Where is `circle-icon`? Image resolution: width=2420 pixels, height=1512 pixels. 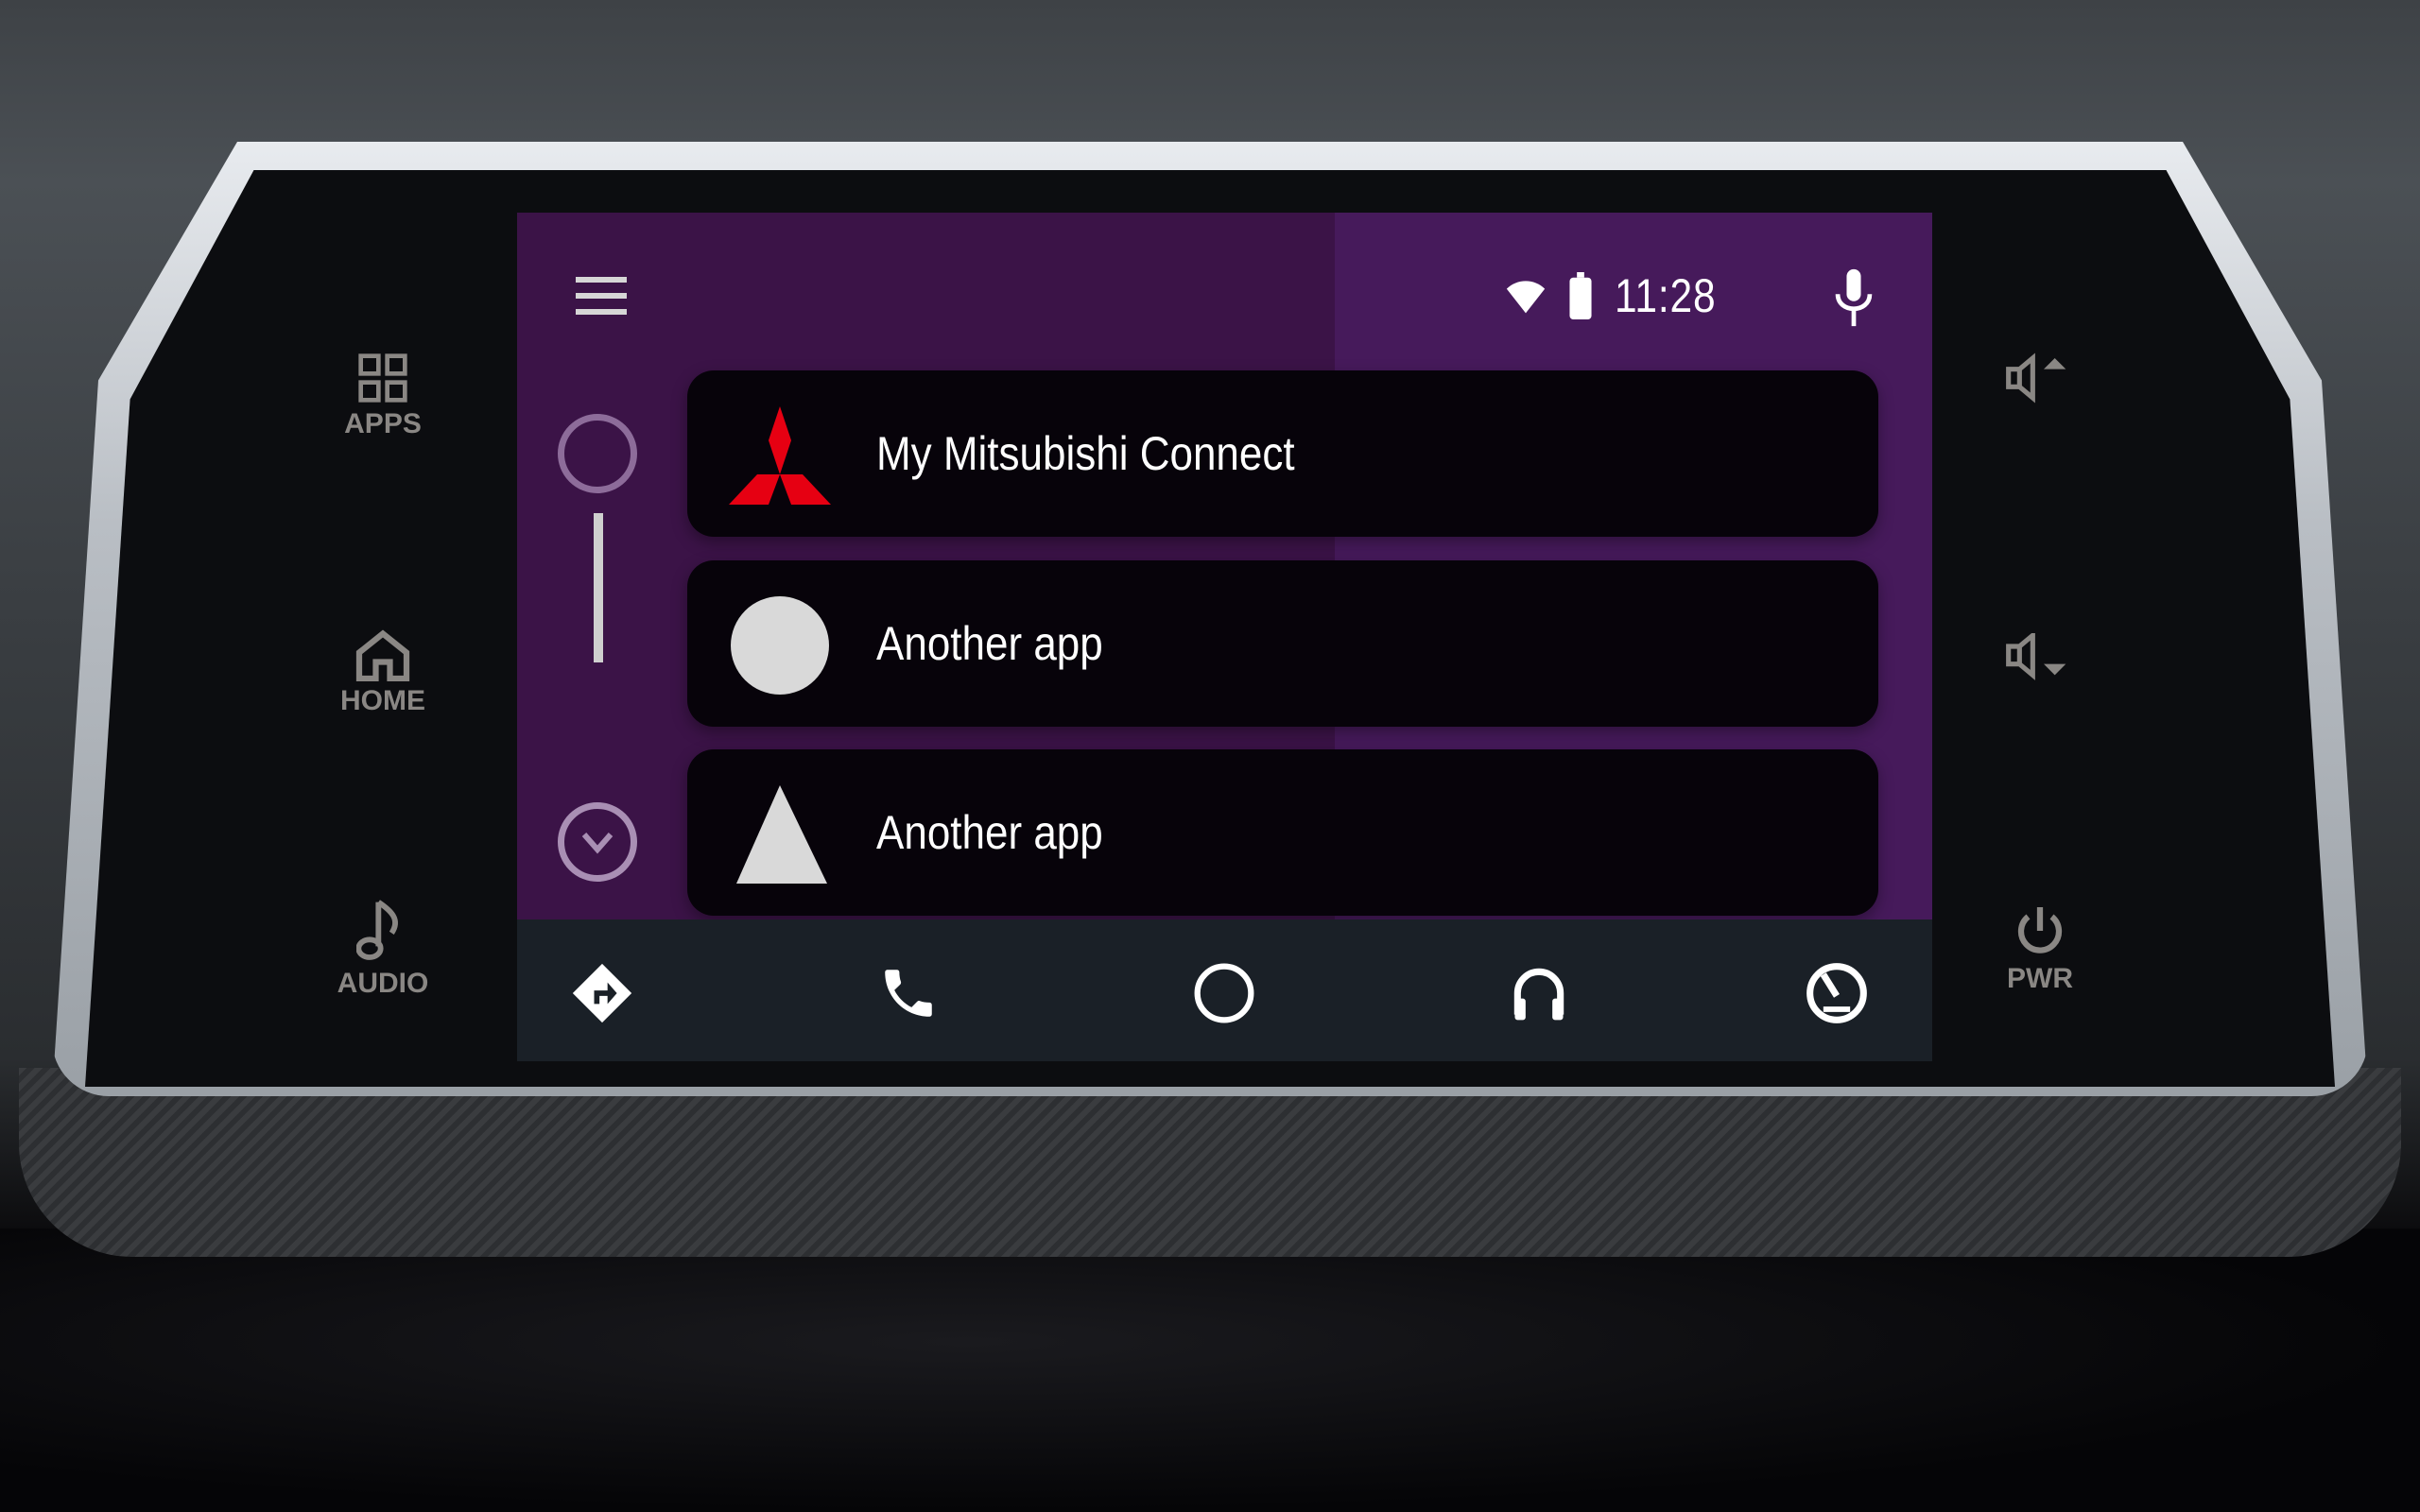
circle-icon is located at coordinates (780, 645).